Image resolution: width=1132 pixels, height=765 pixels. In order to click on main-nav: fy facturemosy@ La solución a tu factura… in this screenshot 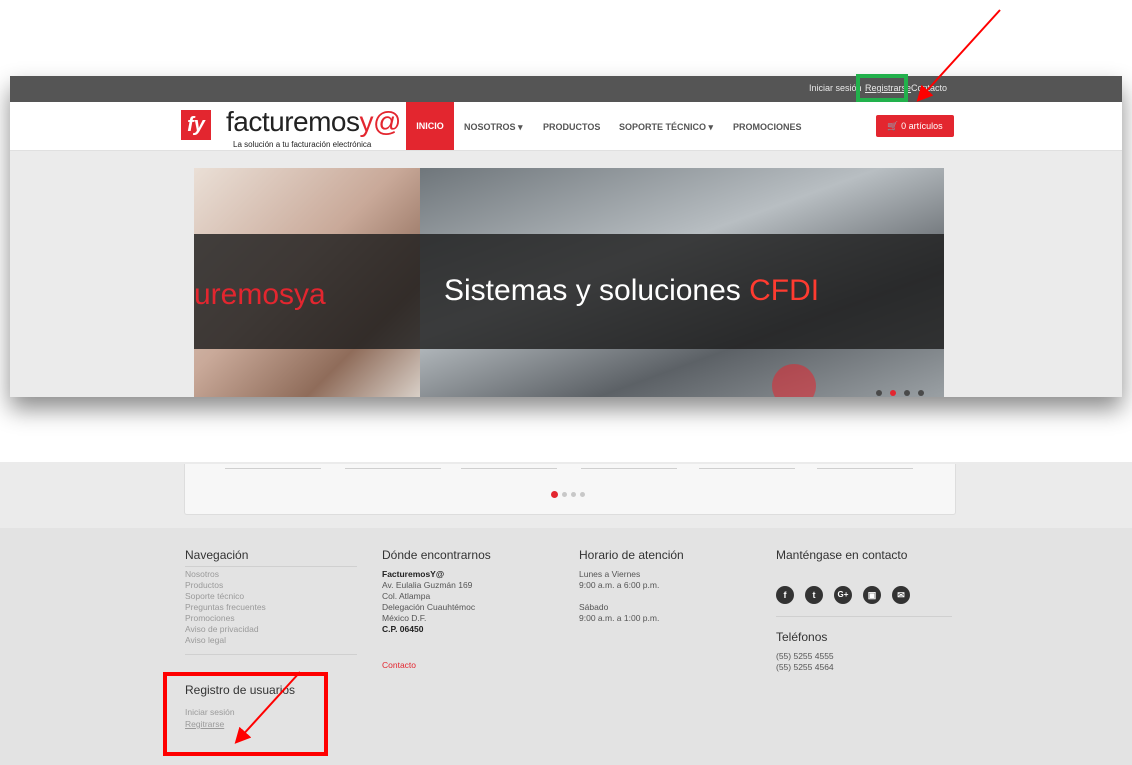, I will do `click(566, 126)`.